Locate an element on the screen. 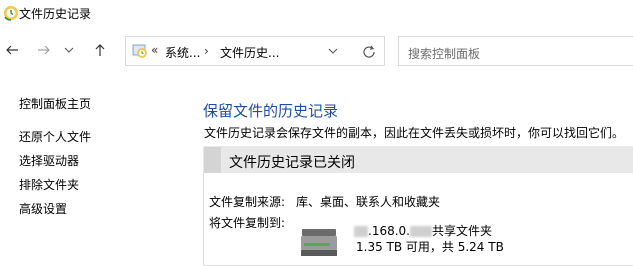  chevron-down-icon is located at coordinates (69, 50).